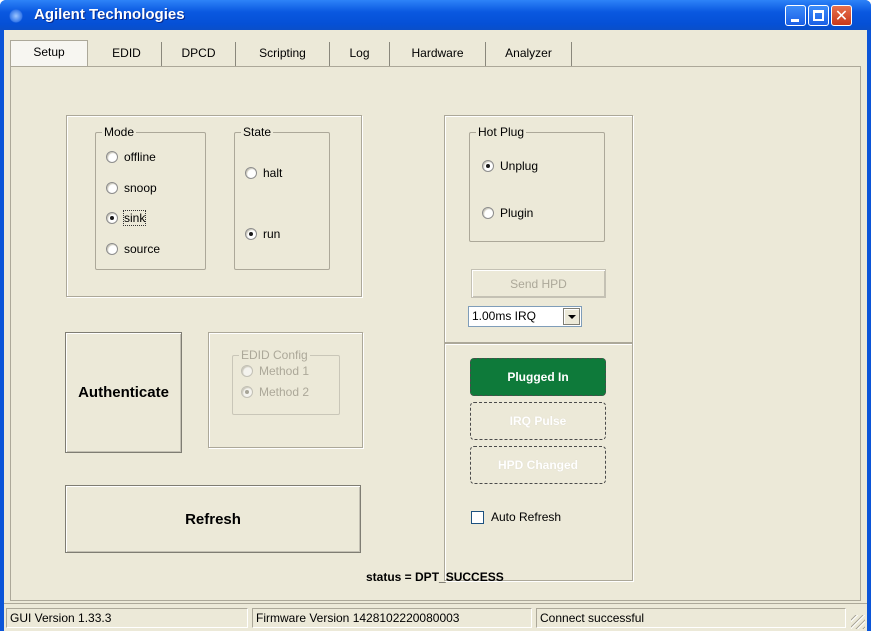 This screenshot has height=631, width=871. I want to click on mode-group: Mode offline snoop sink source, so click(150, 197).